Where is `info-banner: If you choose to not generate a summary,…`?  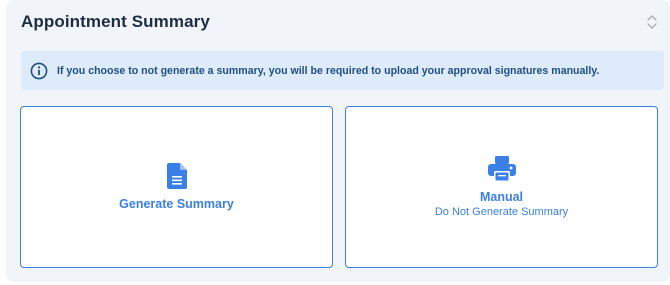 info-banner: If you choose to not generate a summary,… is located at coordinates (342, 70).